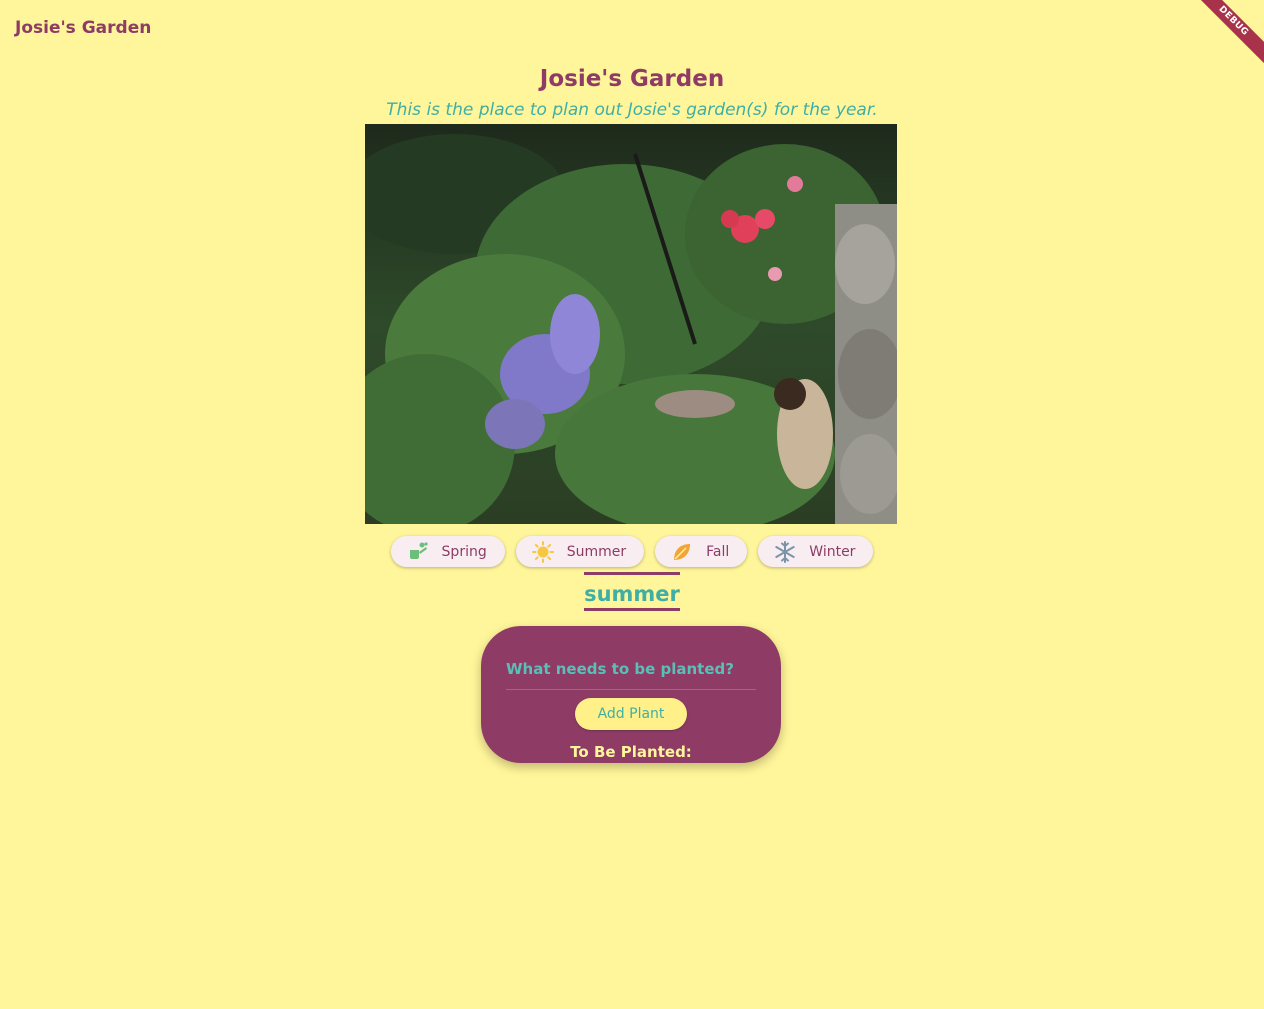 The width and height of the screenshot is (1264, 1009). What do you see at coordinates (631, 714) in the screenshot?
I see `add-plant-button: Add Plant` at bounding box center [631, 714].